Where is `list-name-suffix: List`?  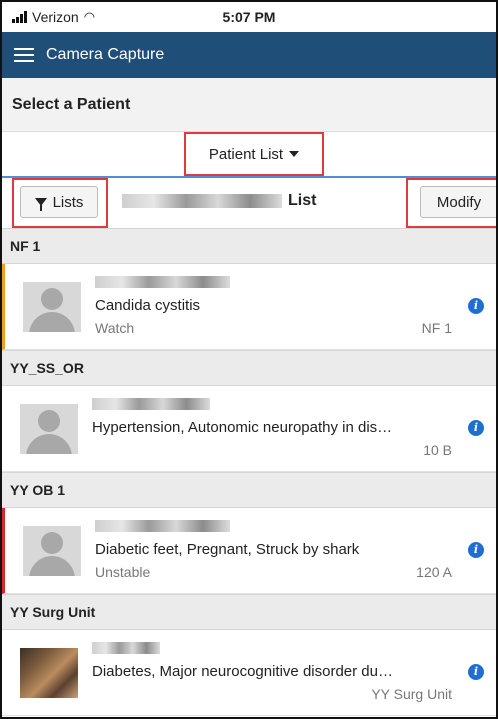 list-name-suffix: List is located at coordinates (302, 200).